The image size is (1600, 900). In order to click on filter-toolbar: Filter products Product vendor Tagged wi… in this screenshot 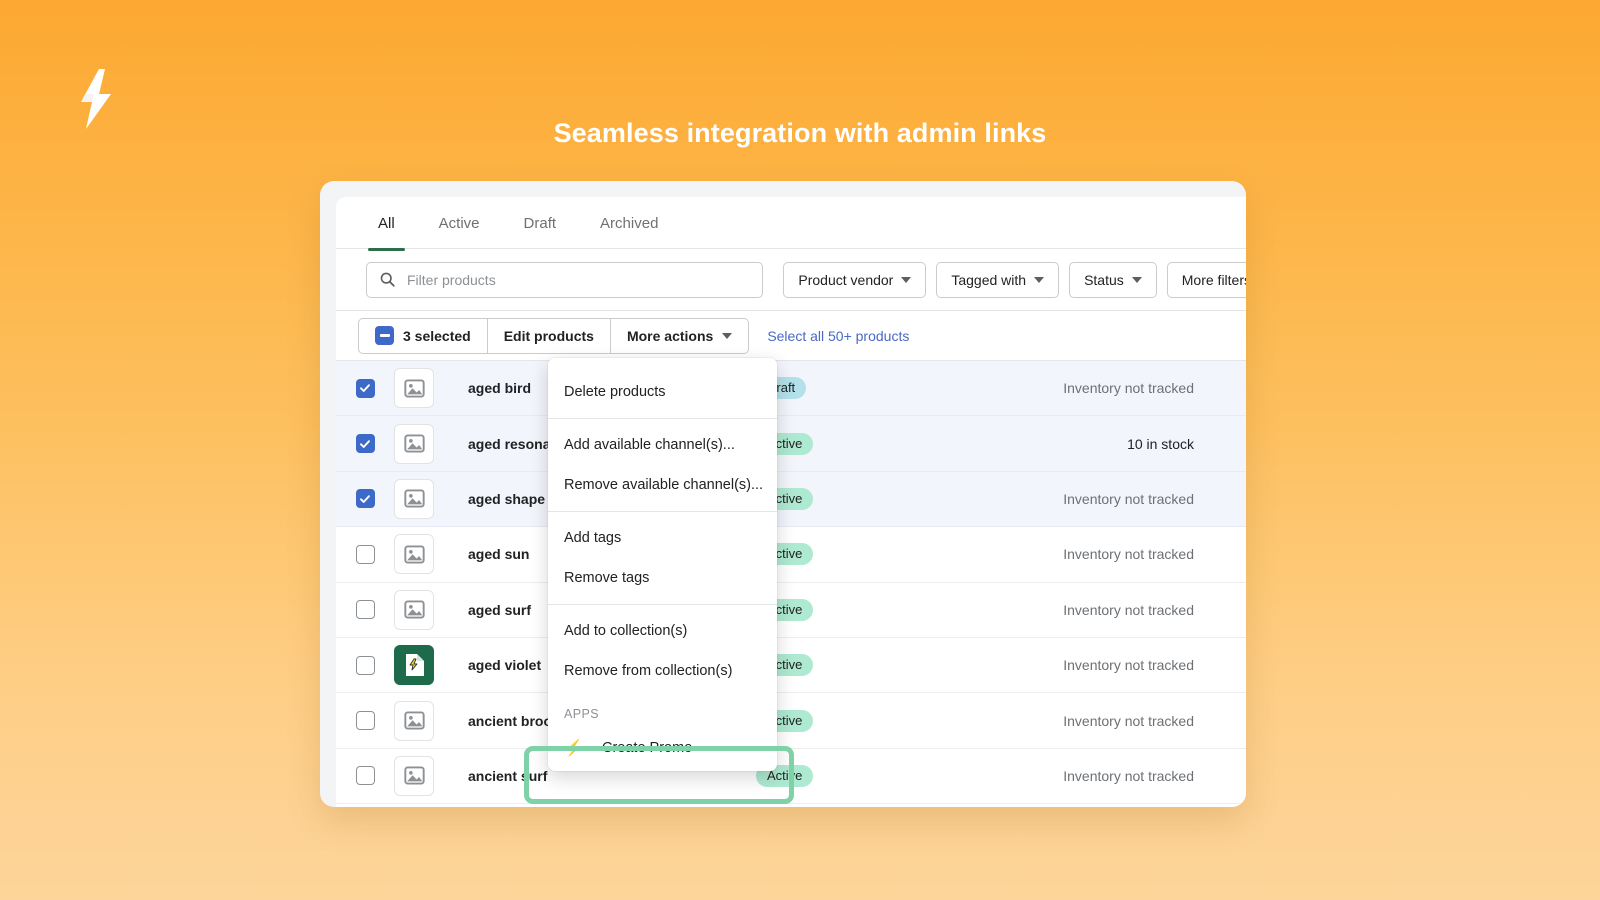, I will do `click(791, 280)`.